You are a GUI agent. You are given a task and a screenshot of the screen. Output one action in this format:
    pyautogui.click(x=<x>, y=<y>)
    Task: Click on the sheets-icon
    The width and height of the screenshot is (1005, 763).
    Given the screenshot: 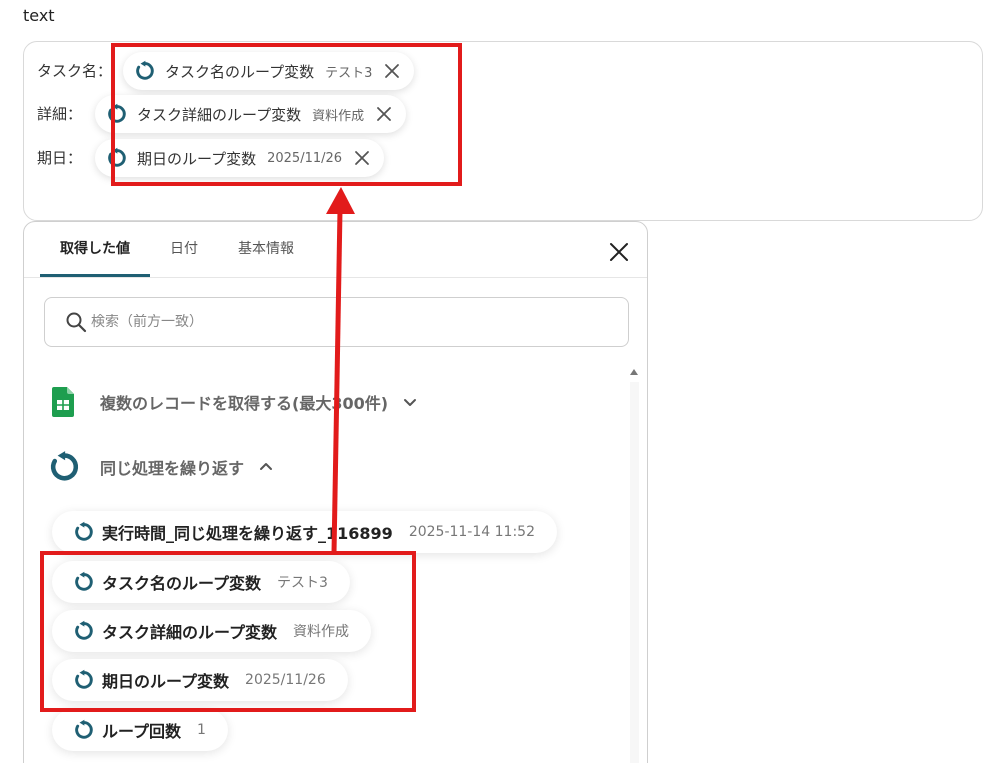 What is the action you would take?
    pyautogui.click(x=63, y=402)
    